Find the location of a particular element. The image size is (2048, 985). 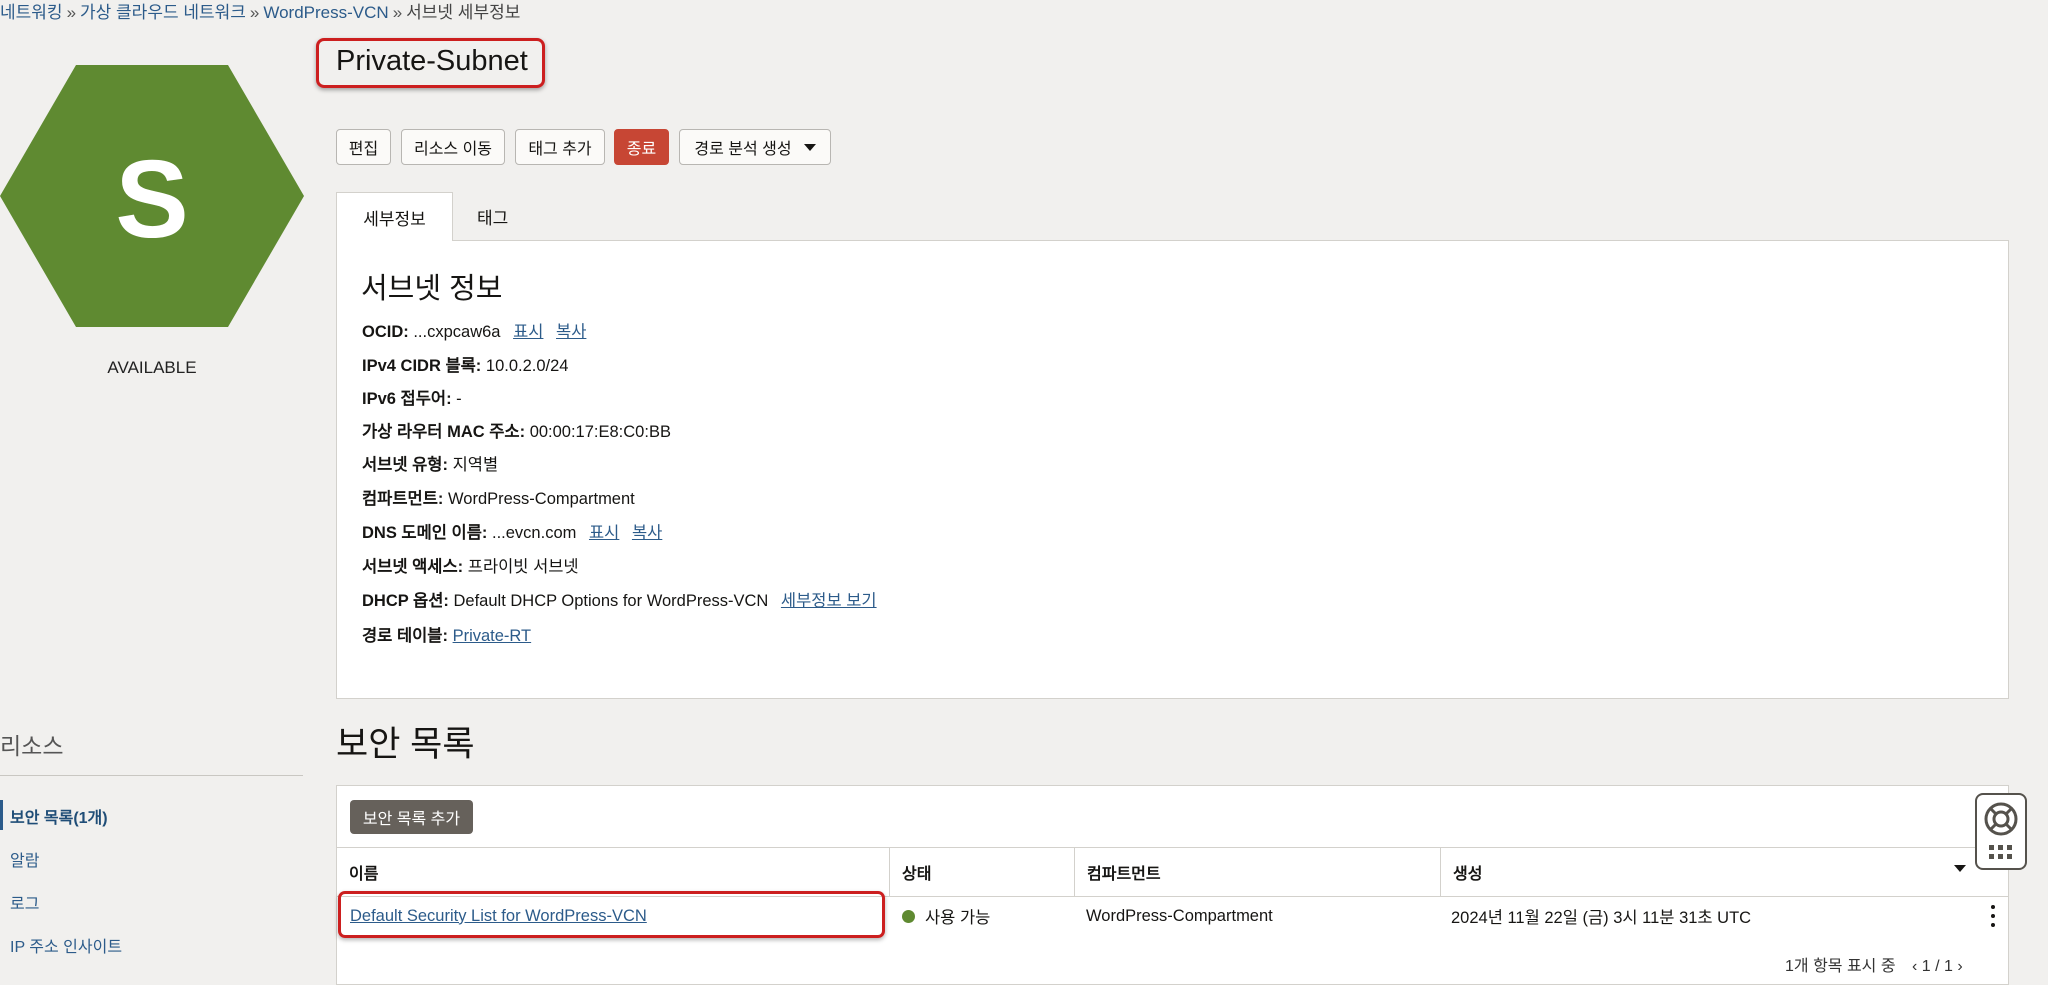

security-list-created-cell: 2024년 11월 22일 (금) 3시 11분 31초 UTC is located at coordinates (1601, 918).